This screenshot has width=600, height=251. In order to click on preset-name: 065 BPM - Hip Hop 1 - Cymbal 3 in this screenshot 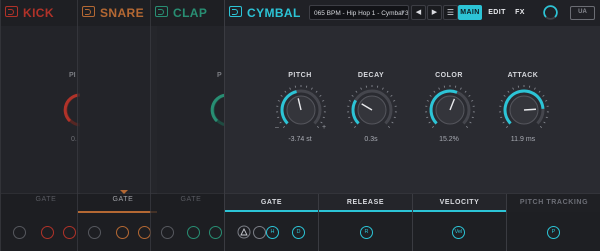, I will do `click(361, 13)`.